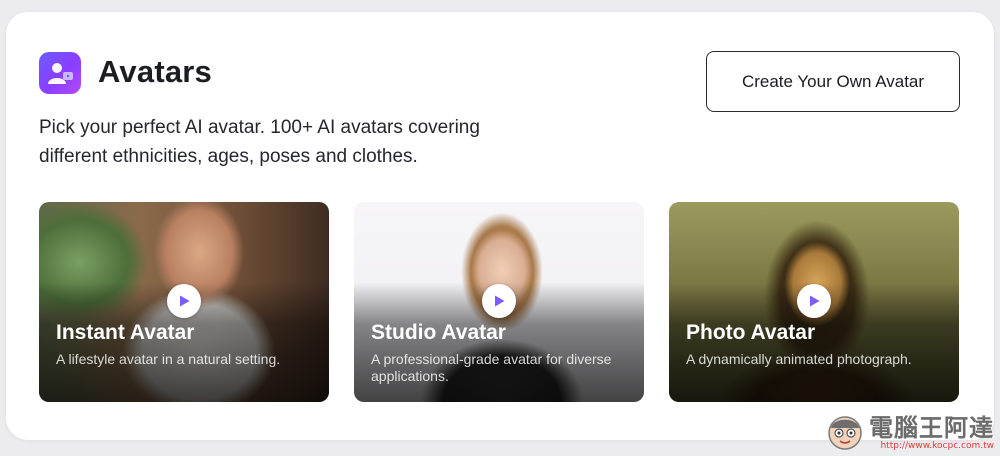 The width and height of the screenshot is (1000, 456). Describe the element at coordinates (155, 71) in the screenshot. I see `page-title: Avatars` at that location.